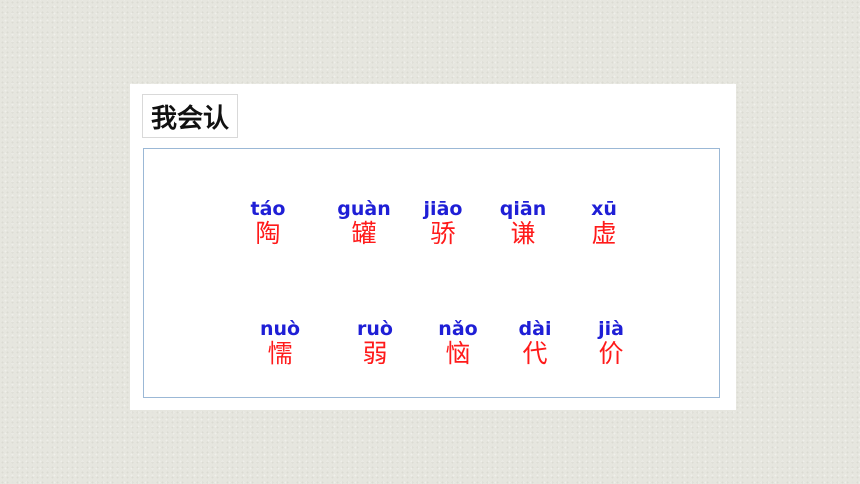  Describe the element at coordinates (443, 209) in the screenshot. I see `pinyin-label: jiāo` at that location.